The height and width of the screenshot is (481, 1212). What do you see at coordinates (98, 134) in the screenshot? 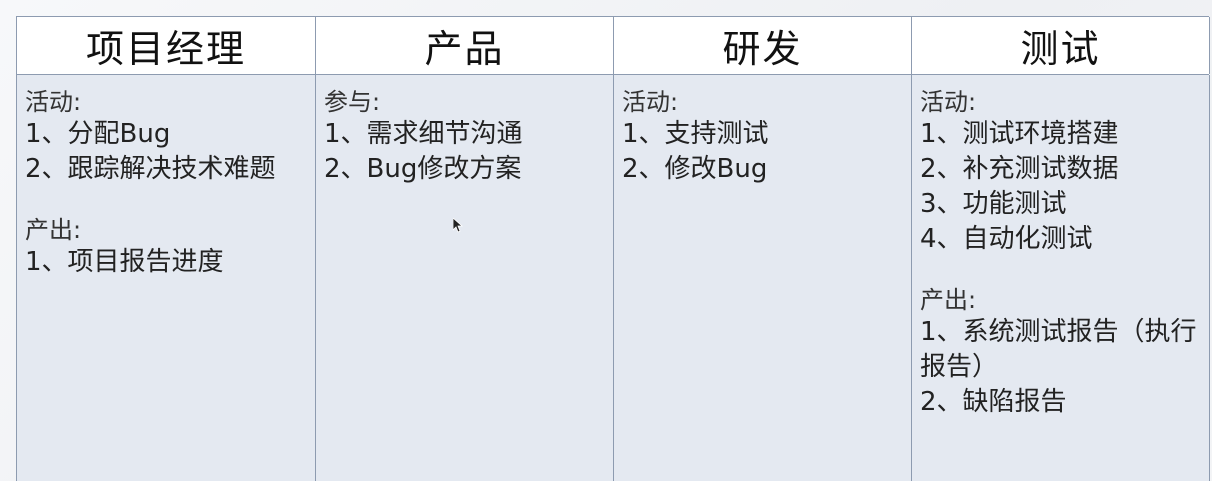
I see `list-item: 1、分配Bug` at bounding box center [98, 134].